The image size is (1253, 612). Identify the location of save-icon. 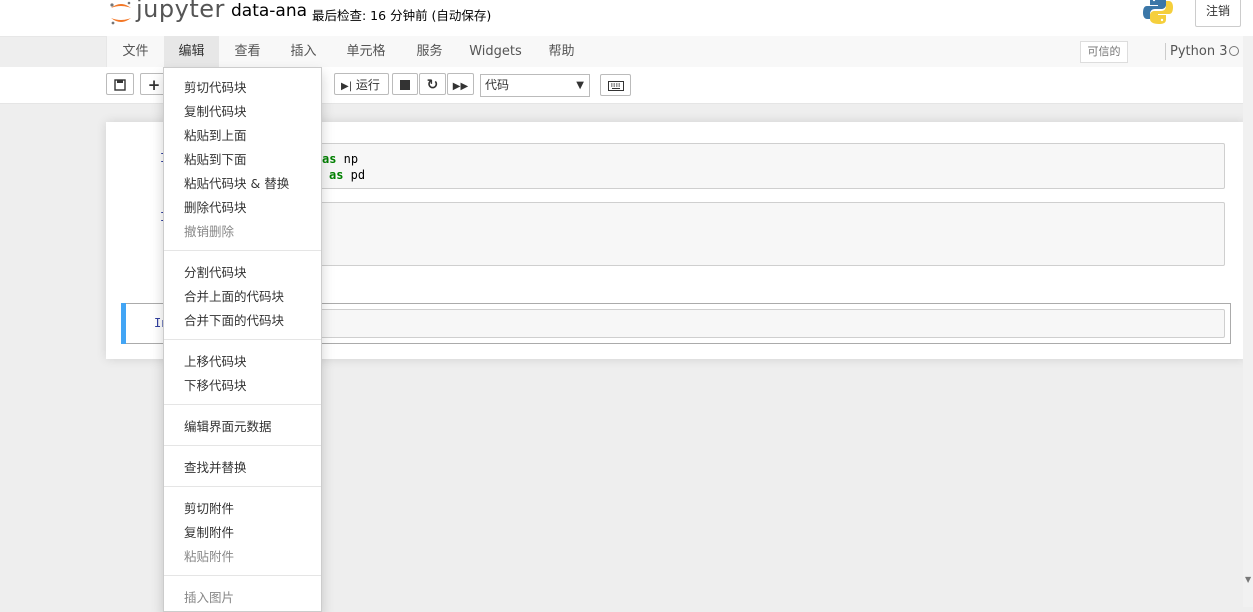
(120, 85).